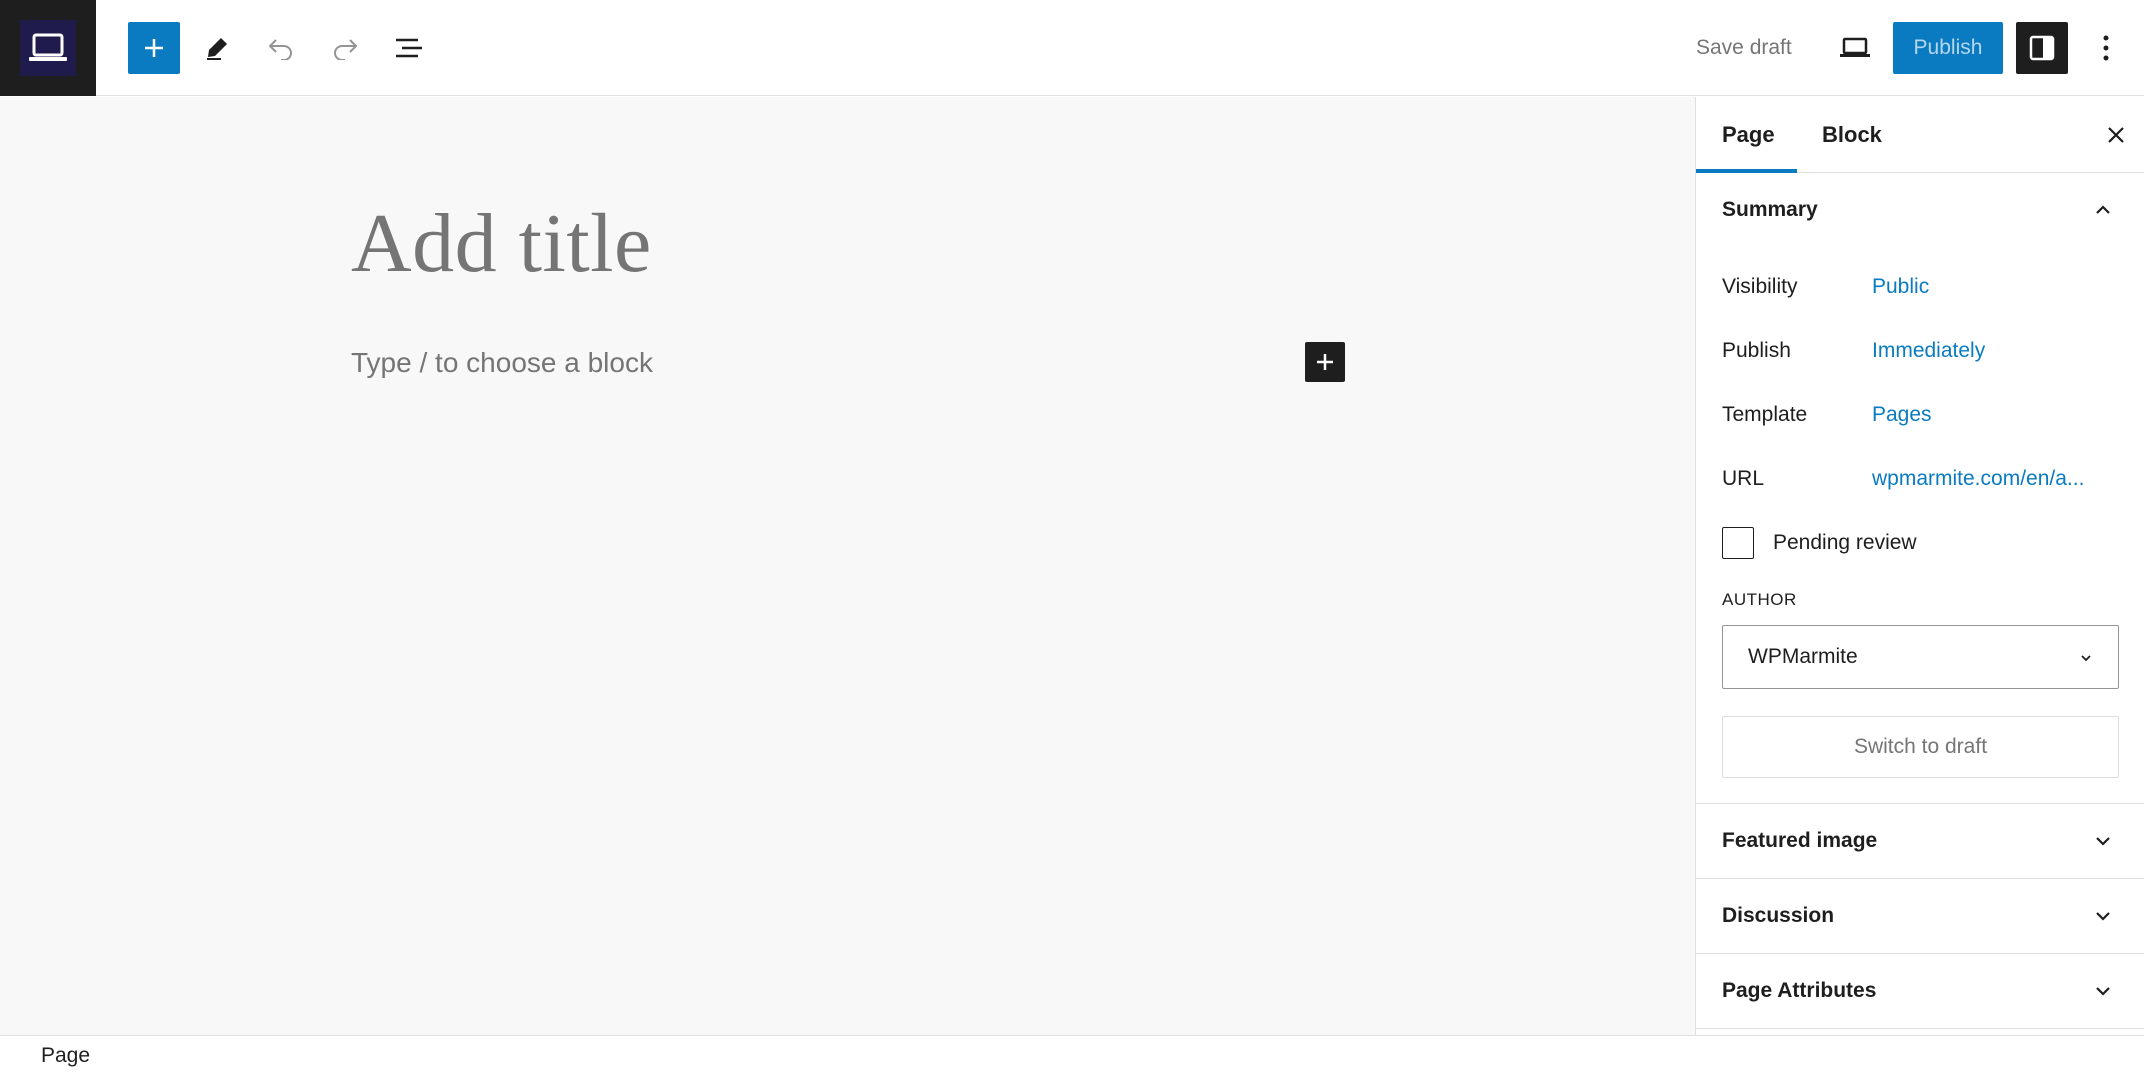 The image size is (2144, 1074). I want to click on more-vertical-icon, so click(2106, 48).